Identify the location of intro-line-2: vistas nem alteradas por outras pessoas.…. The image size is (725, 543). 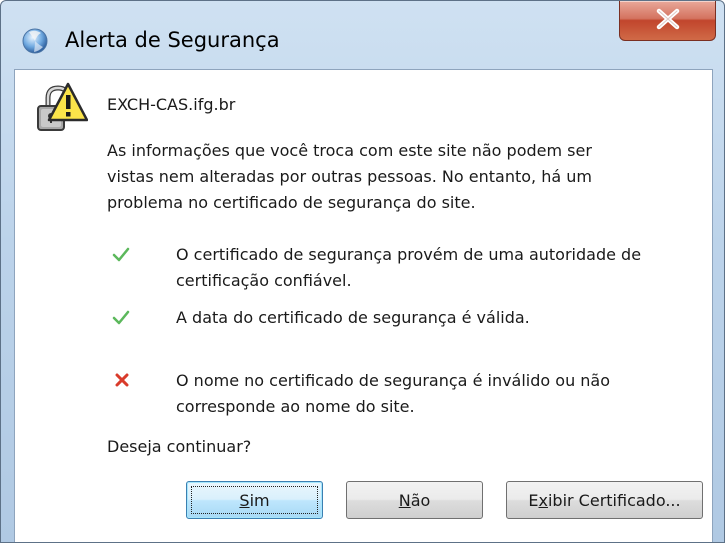
(349, 176).